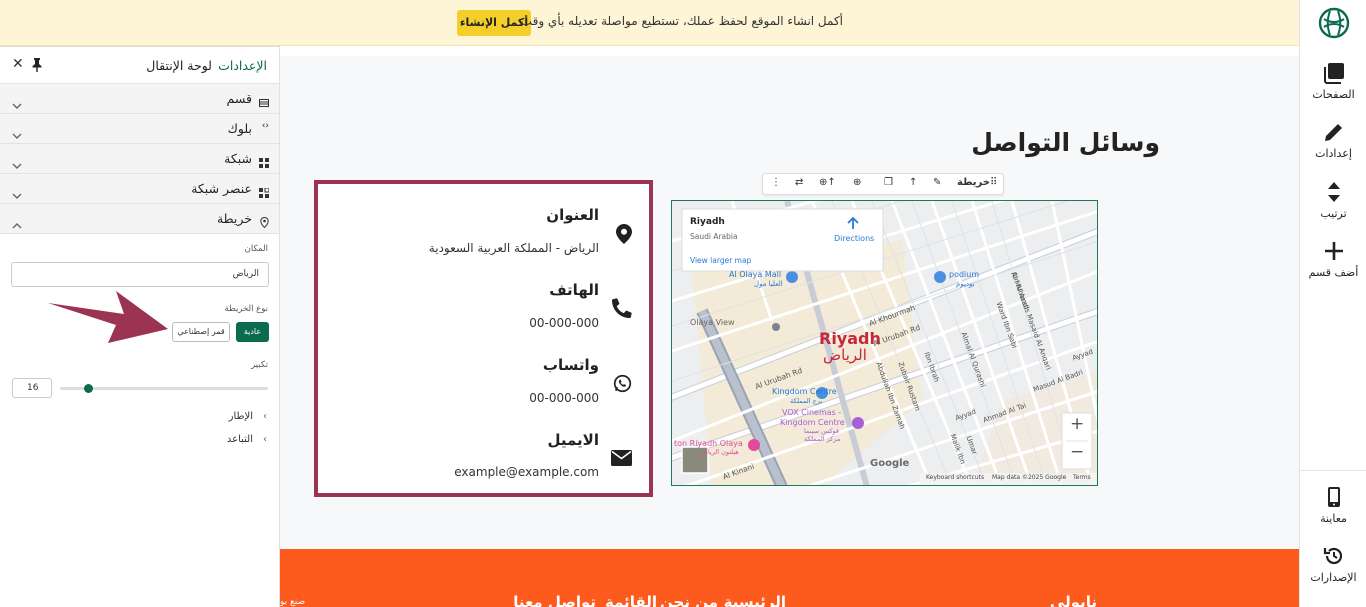 Image resolution: width=1366 pixels, height=607 pixels. What do you see at coordinates (822, 439) in the screenshot?
I see `map-label-vox-ar-2: مركز المملكة` at bounding box center [822, 439].